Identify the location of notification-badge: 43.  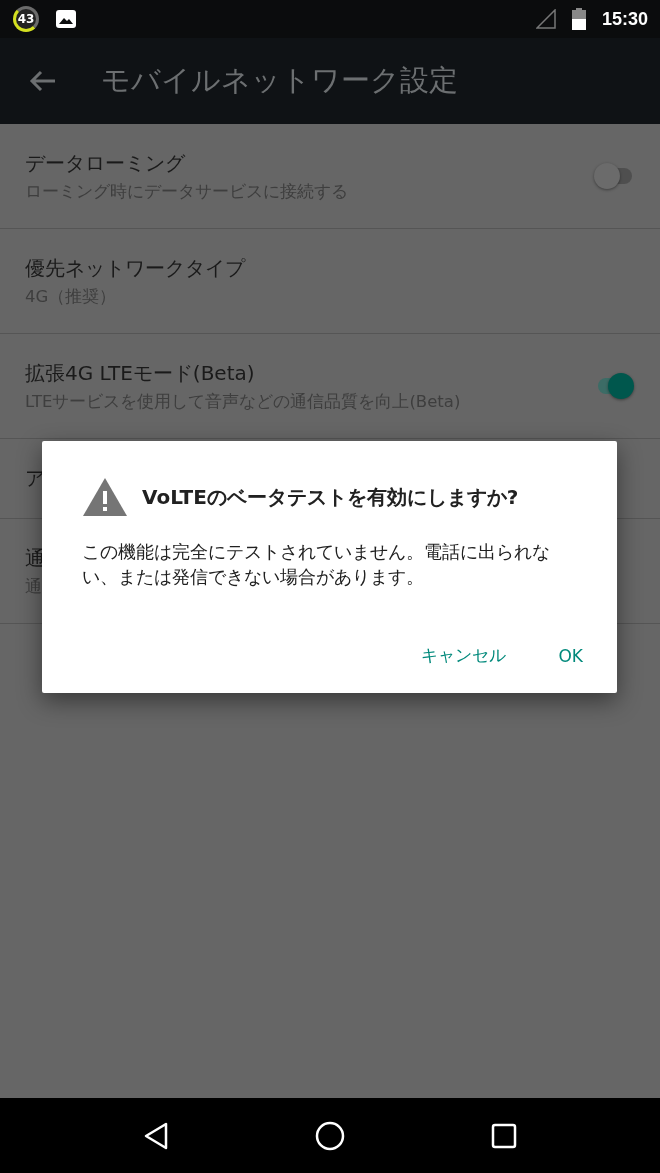
(26, 19).